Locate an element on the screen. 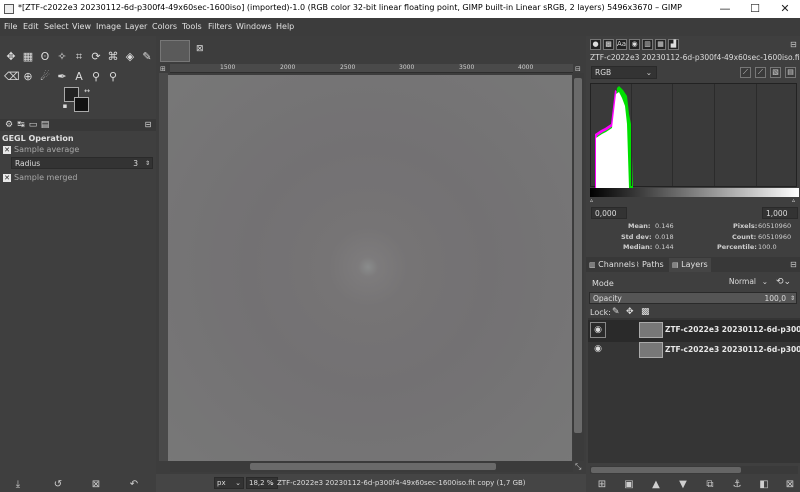  lock-position-icon: ✥ is located at coordinates (630, 312).